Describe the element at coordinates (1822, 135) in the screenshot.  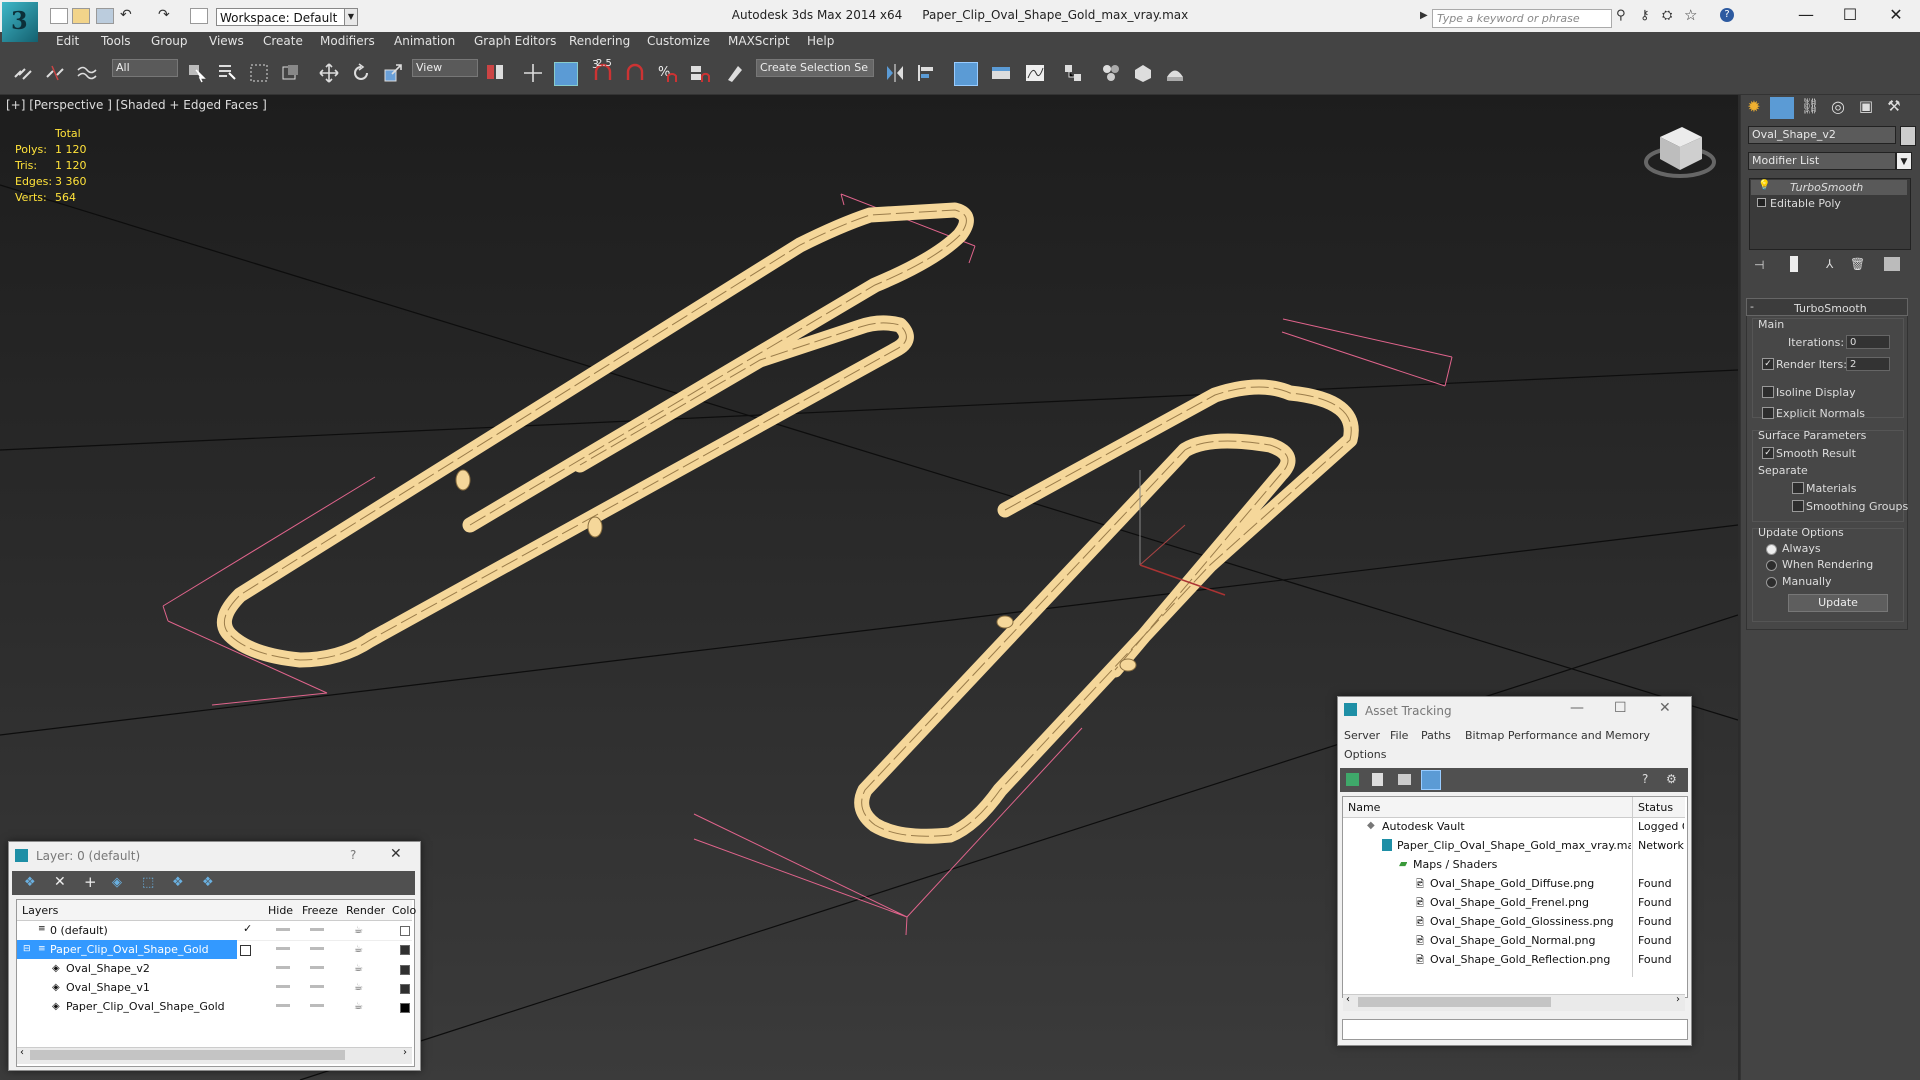
I see `object-name-field: Oval_Shape_v2` at that location.